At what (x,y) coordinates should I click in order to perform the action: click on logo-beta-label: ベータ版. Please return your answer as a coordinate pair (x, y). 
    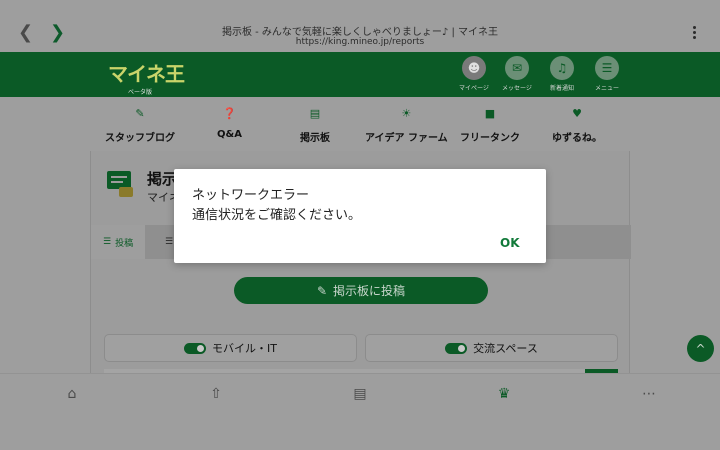
    Looking at the image, I should click on (140, 92).